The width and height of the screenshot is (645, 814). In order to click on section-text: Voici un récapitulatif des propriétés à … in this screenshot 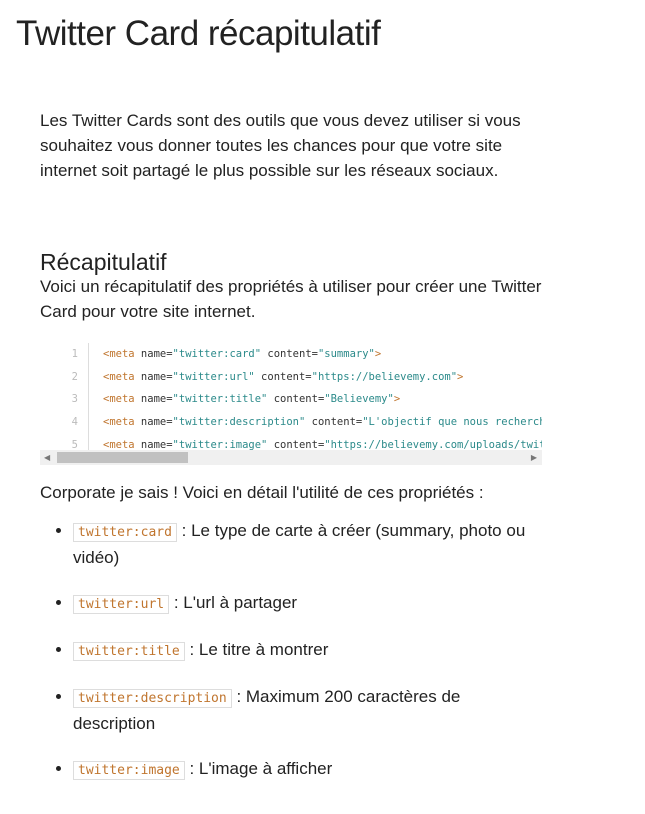, I will do `click(291, 299)`.